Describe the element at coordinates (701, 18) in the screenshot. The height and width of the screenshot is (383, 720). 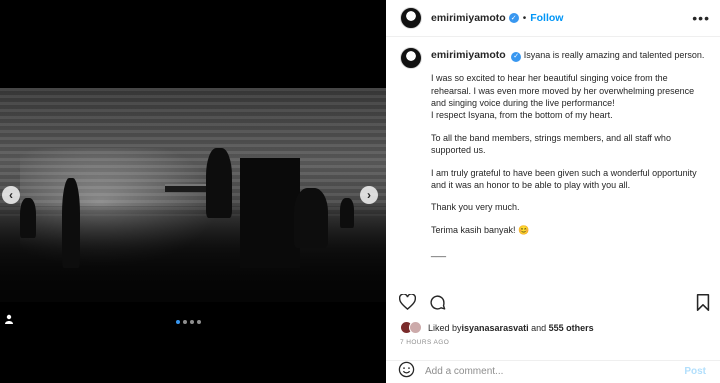
I see `more-options-icon: •••` at that location.